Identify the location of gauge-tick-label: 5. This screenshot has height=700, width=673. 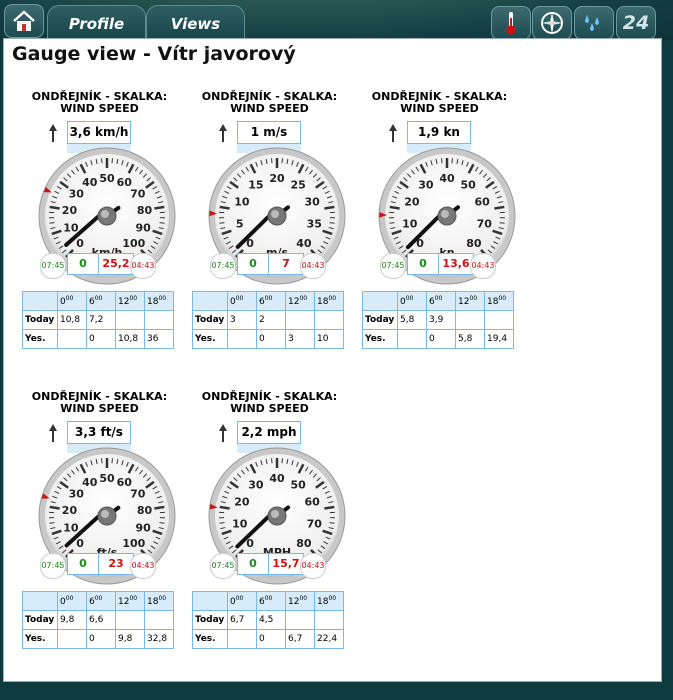
(240, 223).